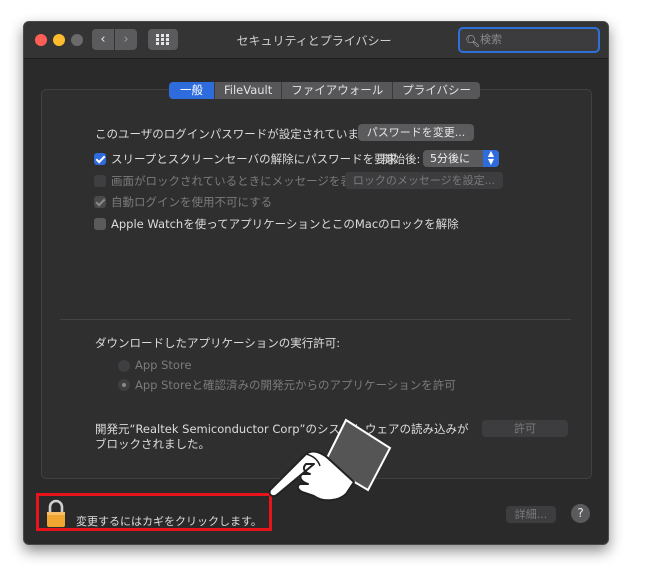 Image resolution: width=650 pixels, height=587 pixels. Describe the element at coordinates (100, 224) in the screenshot. I see `apple-watch-checkbox` at that location.